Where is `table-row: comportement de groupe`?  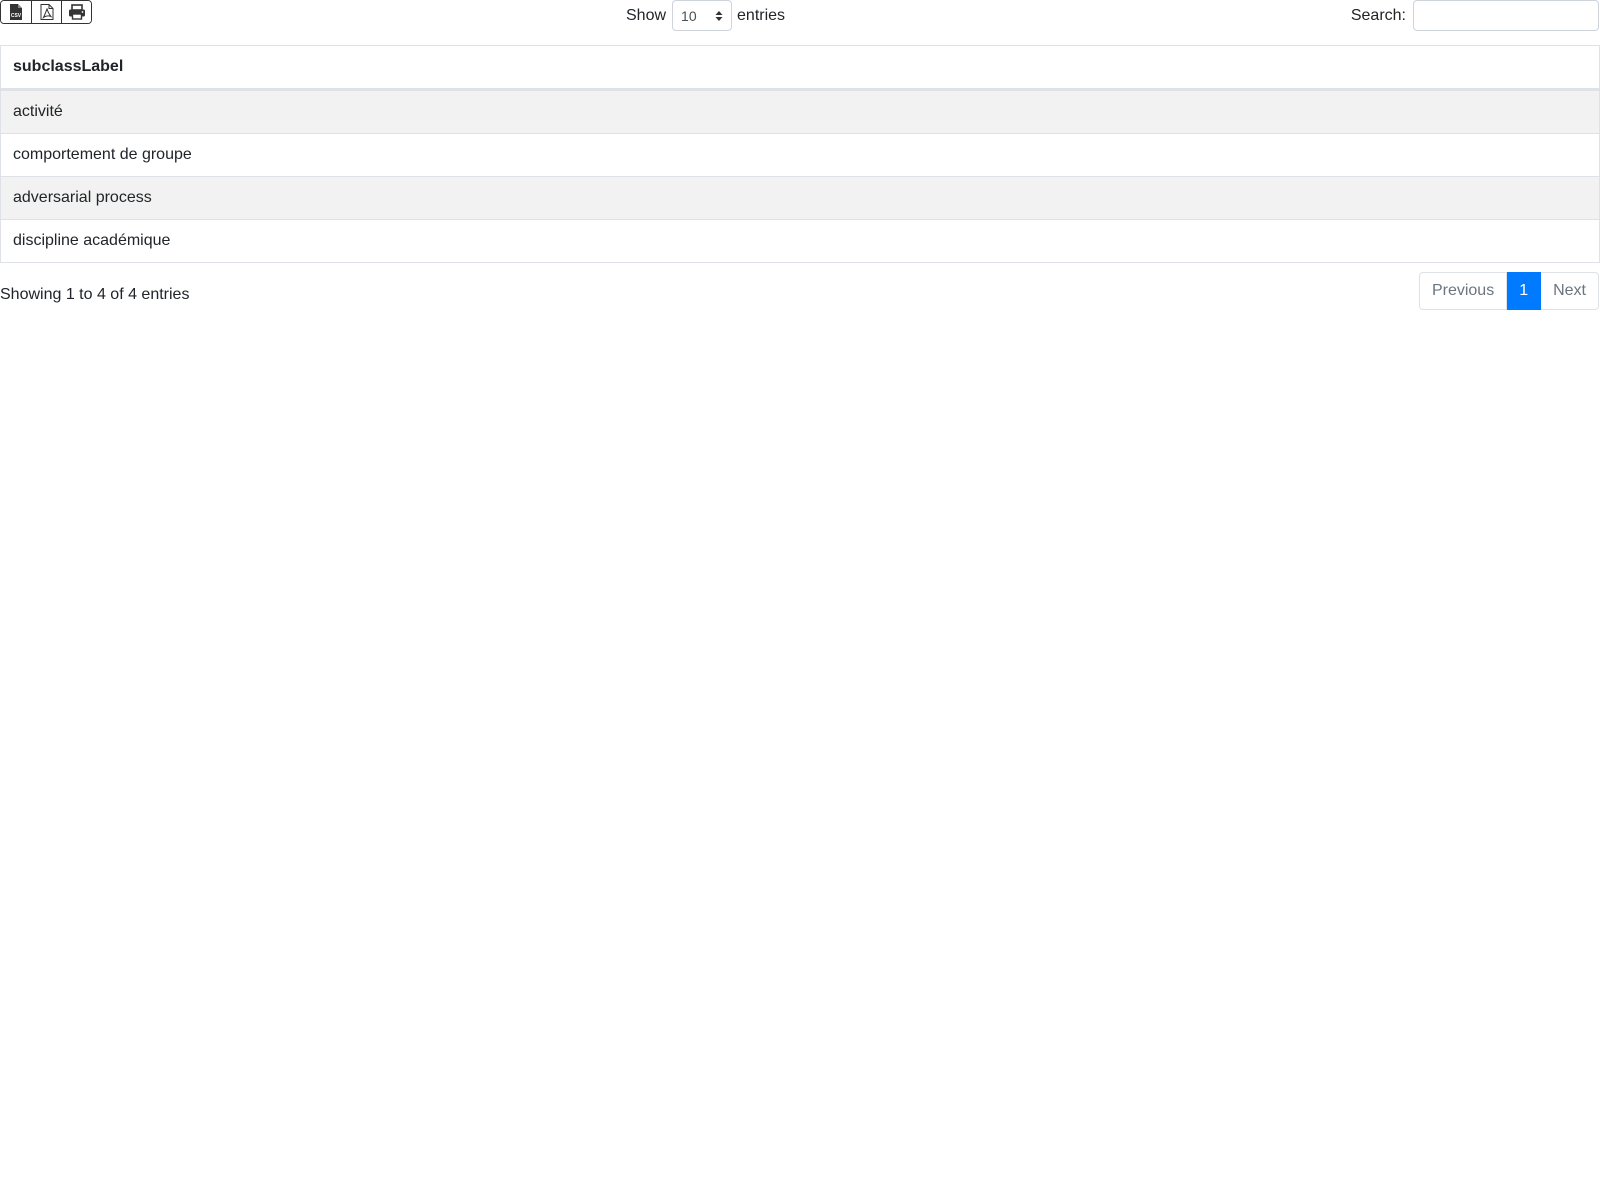 table-row: comportement de groupe is located at coordinates (800, 155).